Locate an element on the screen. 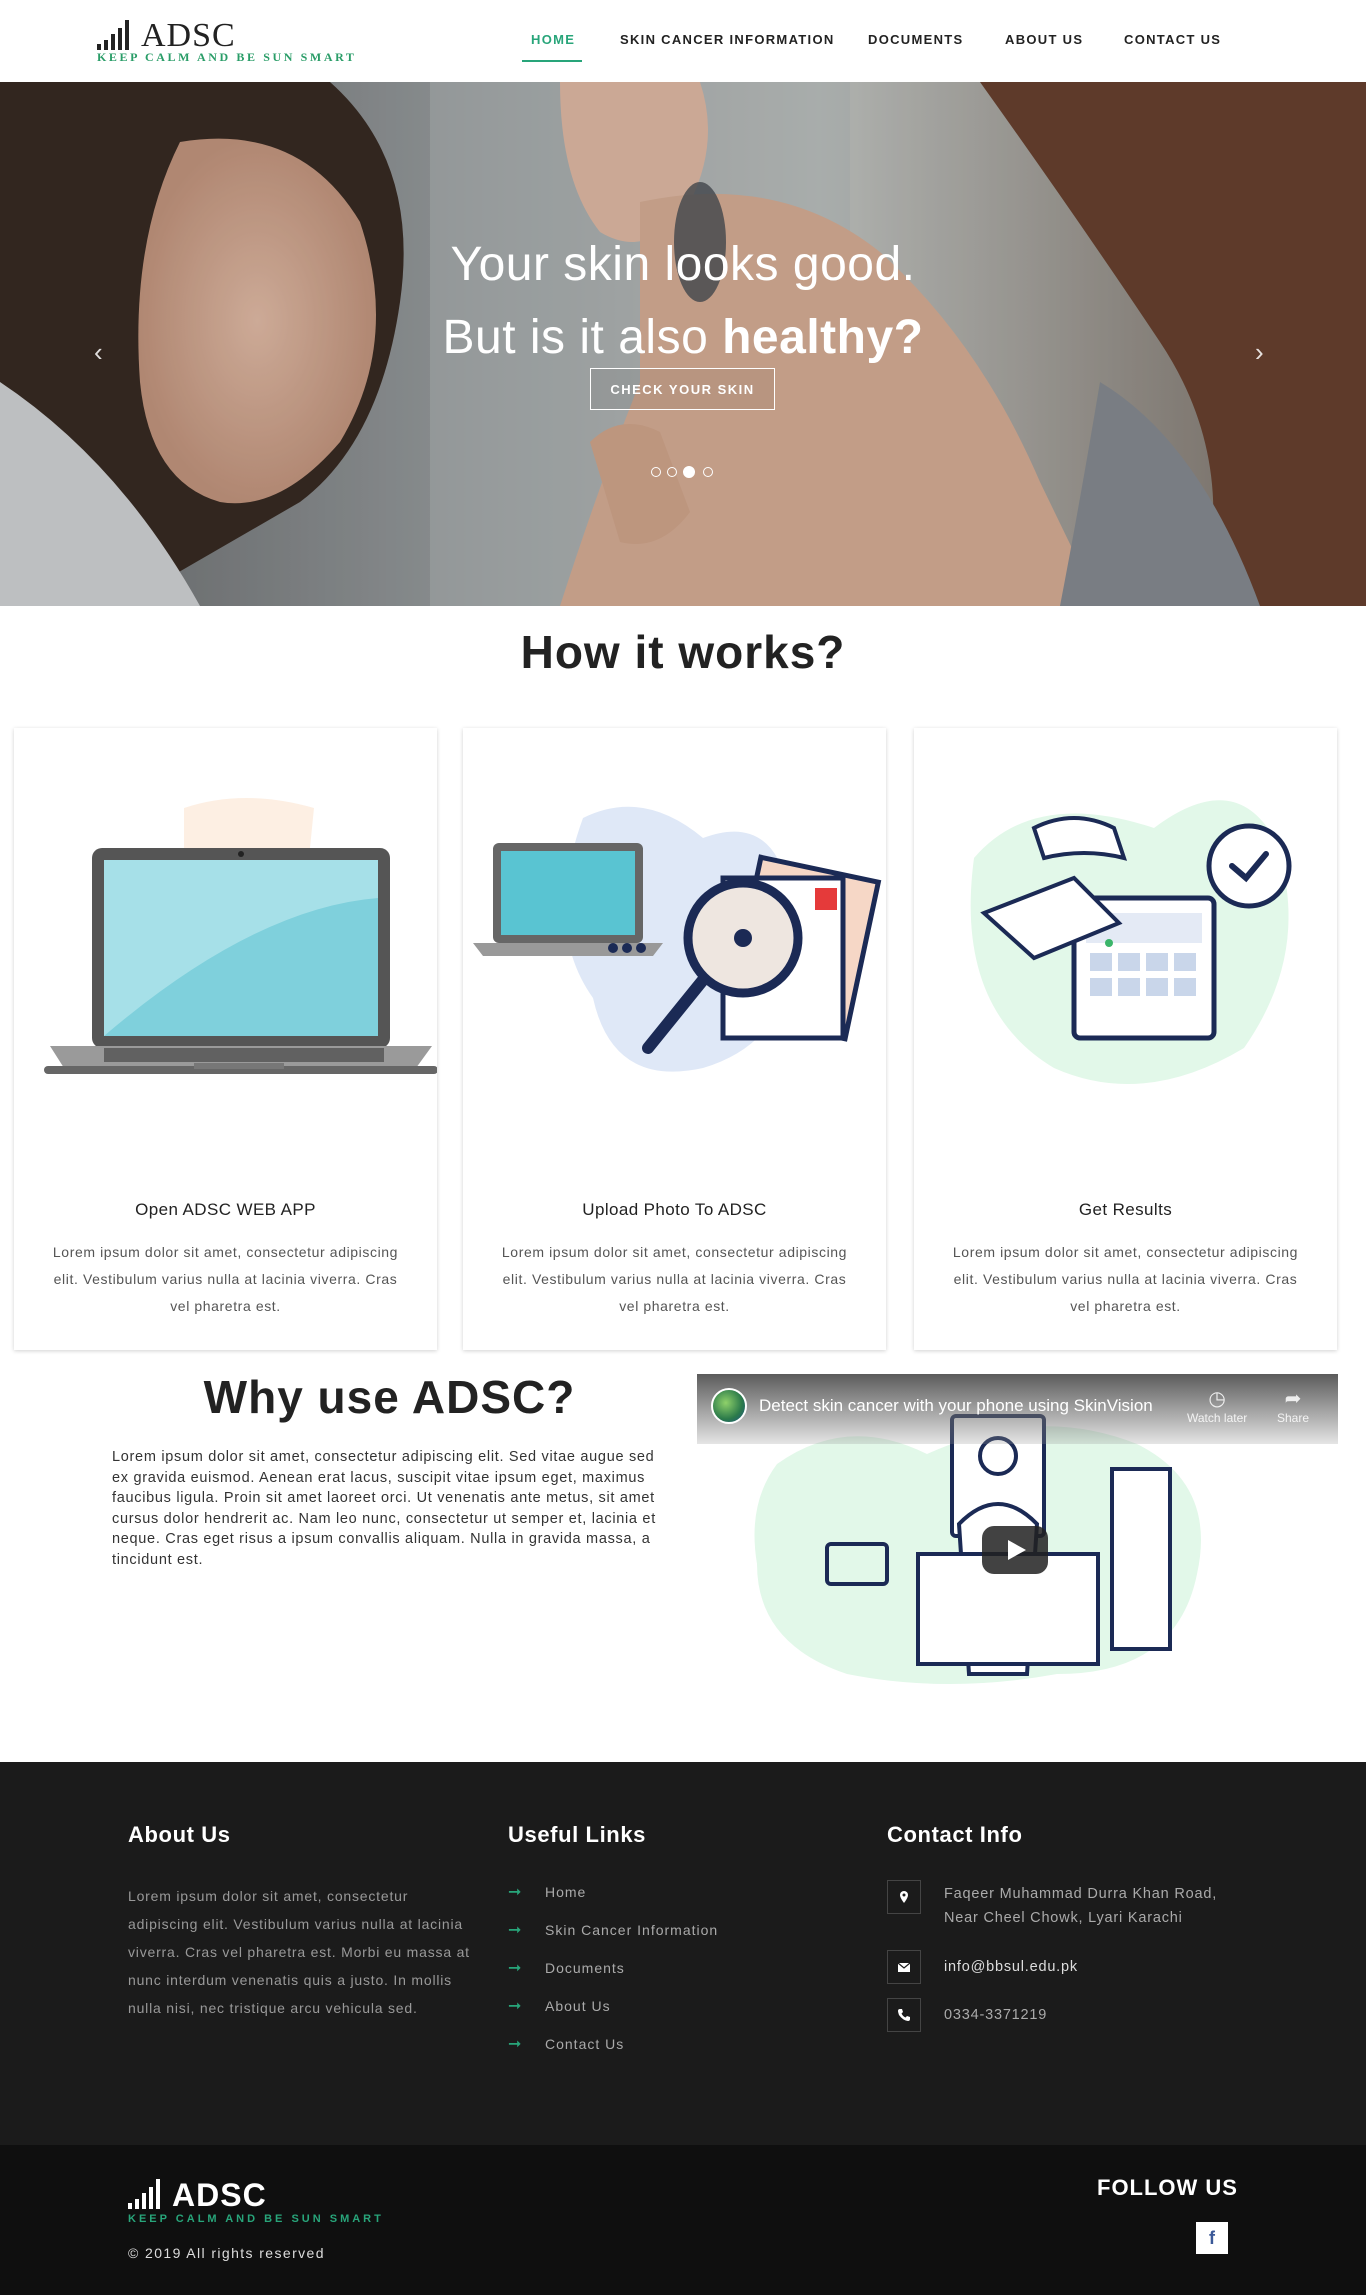  footer-about-heading: About Us is located at coordinates (179, 1834).